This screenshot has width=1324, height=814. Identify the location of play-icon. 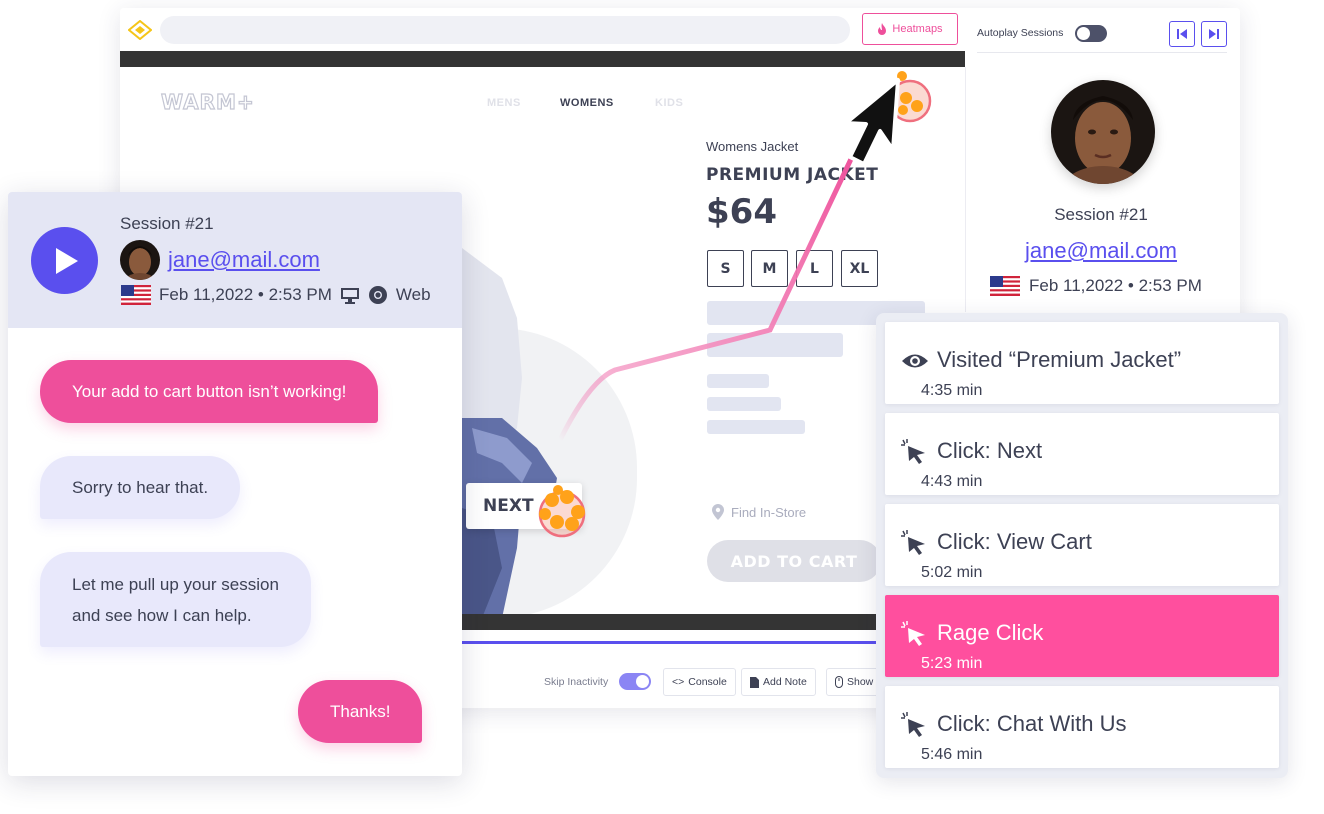
(67, 260).